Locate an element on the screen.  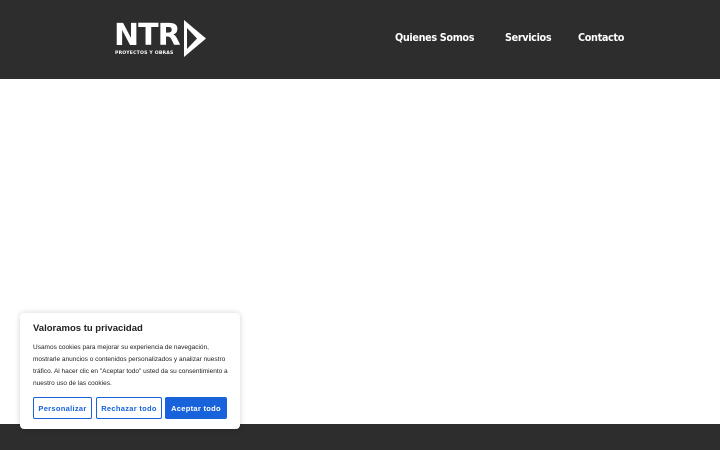
logo-tagline: PROYECTOS Y OBRAS is located at coordinates (144, 53).